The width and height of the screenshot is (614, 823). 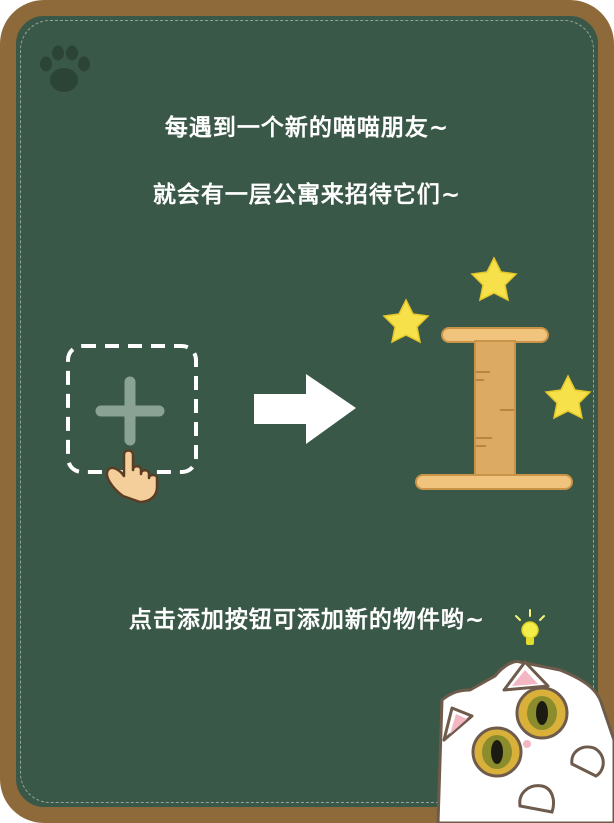 What do you see at coordinates (65, 68) in the screenshot?
I see `paw-icon` at bounding box center [65, 68].